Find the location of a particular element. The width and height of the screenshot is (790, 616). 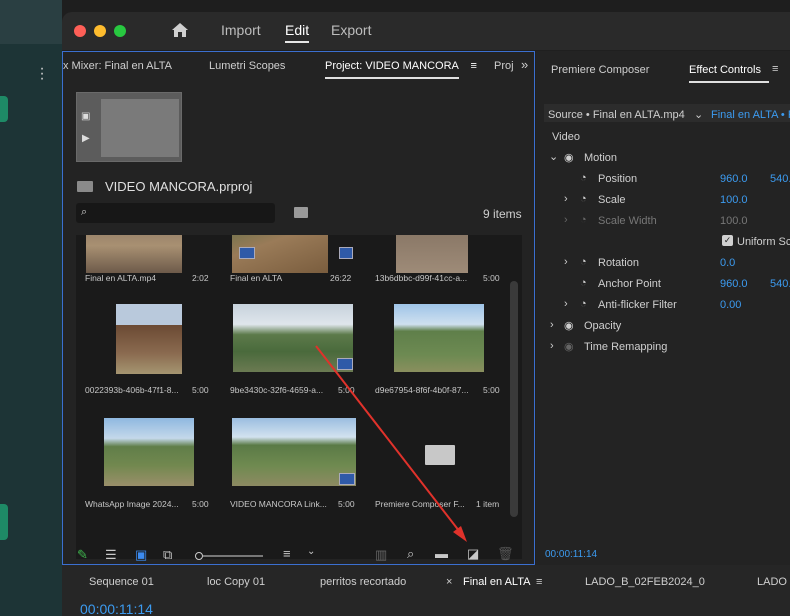

tab-sequence: perritos recortado is located at coordinates (363, 582).